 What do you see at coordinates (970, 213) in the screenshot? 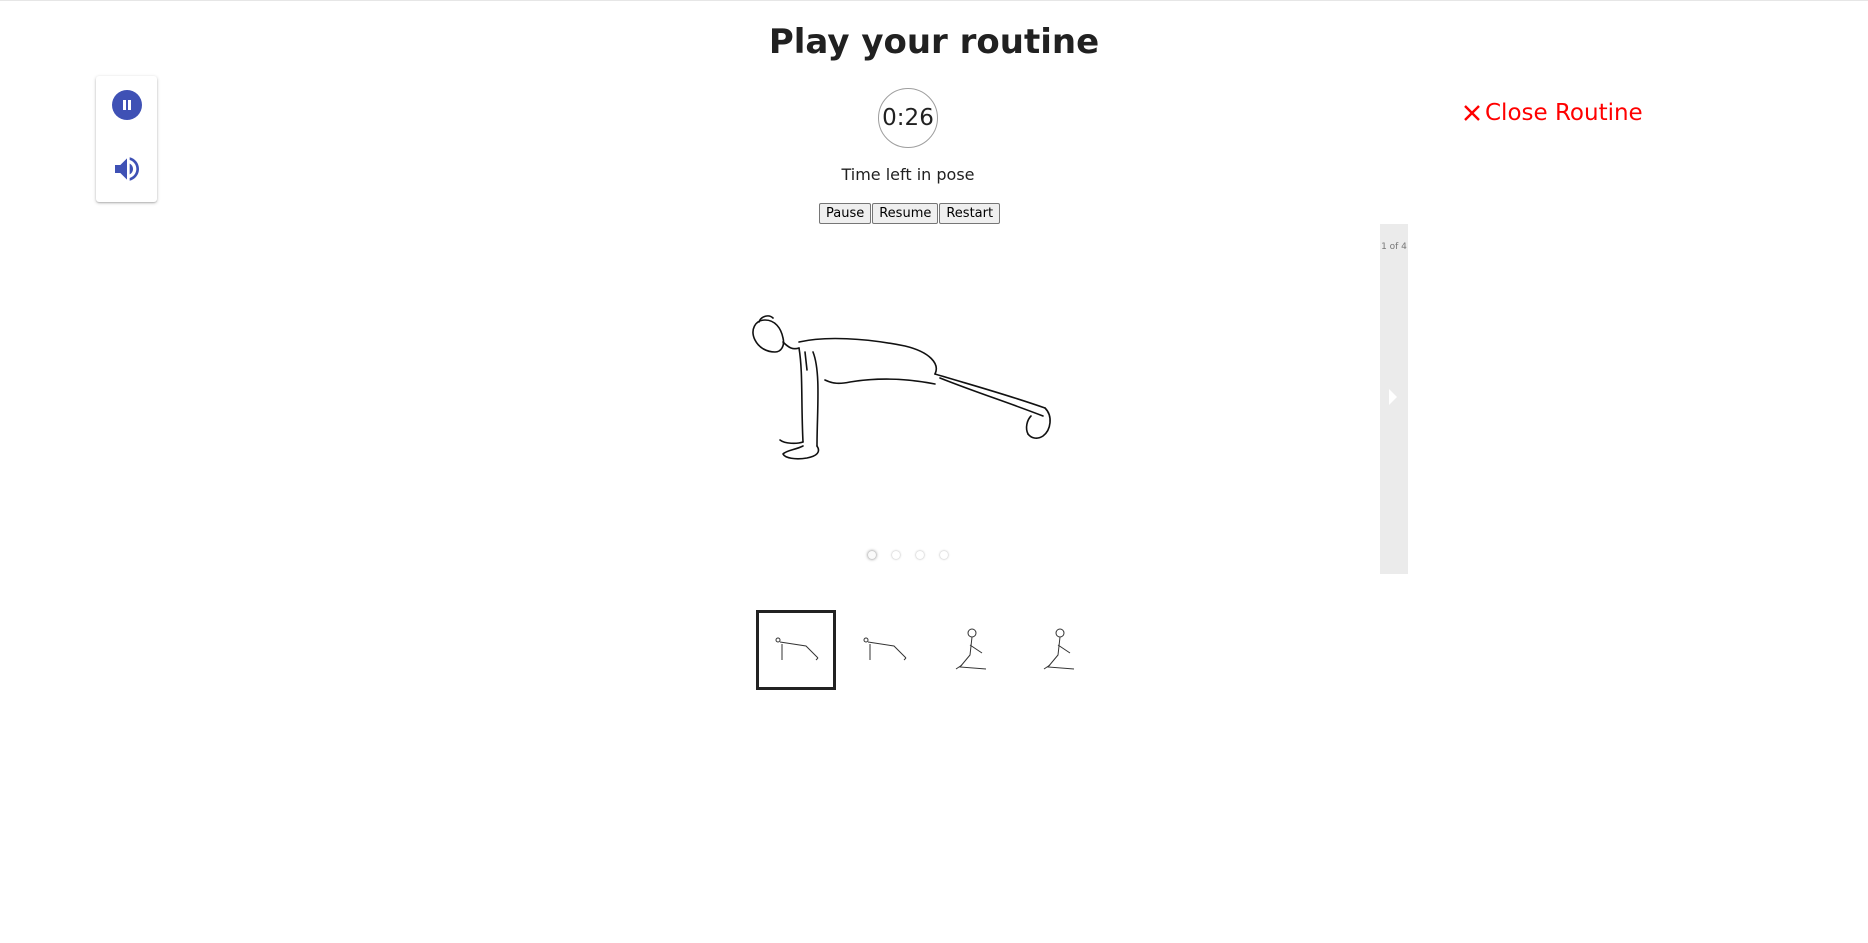
I see `restart-button: Restart` at bounding box center [970, 213].